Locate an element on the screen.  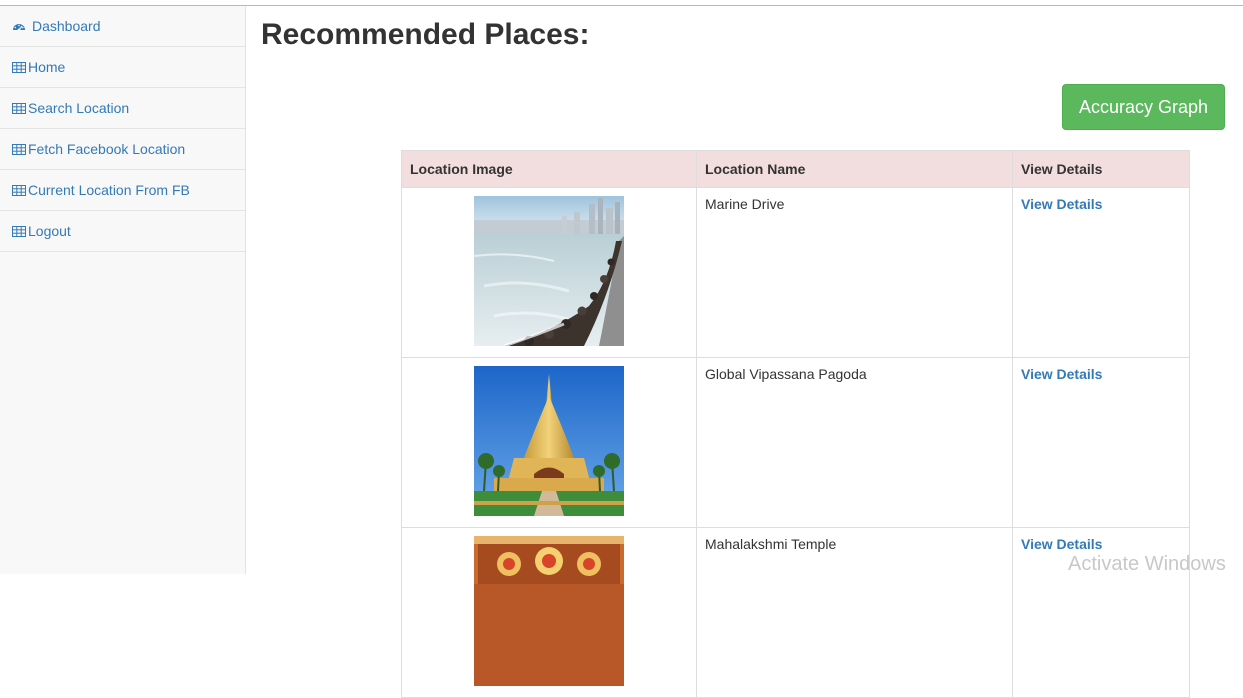
sidebar-item-home: Home is located at coordinates (122, 67).